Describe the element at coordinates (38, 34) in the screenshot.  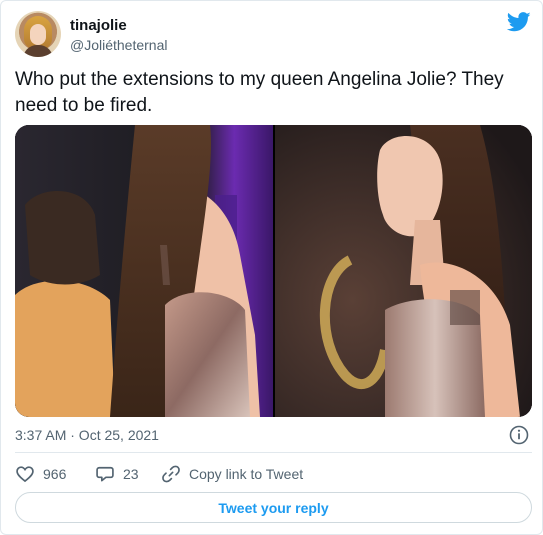
I see `avatar` at that location.